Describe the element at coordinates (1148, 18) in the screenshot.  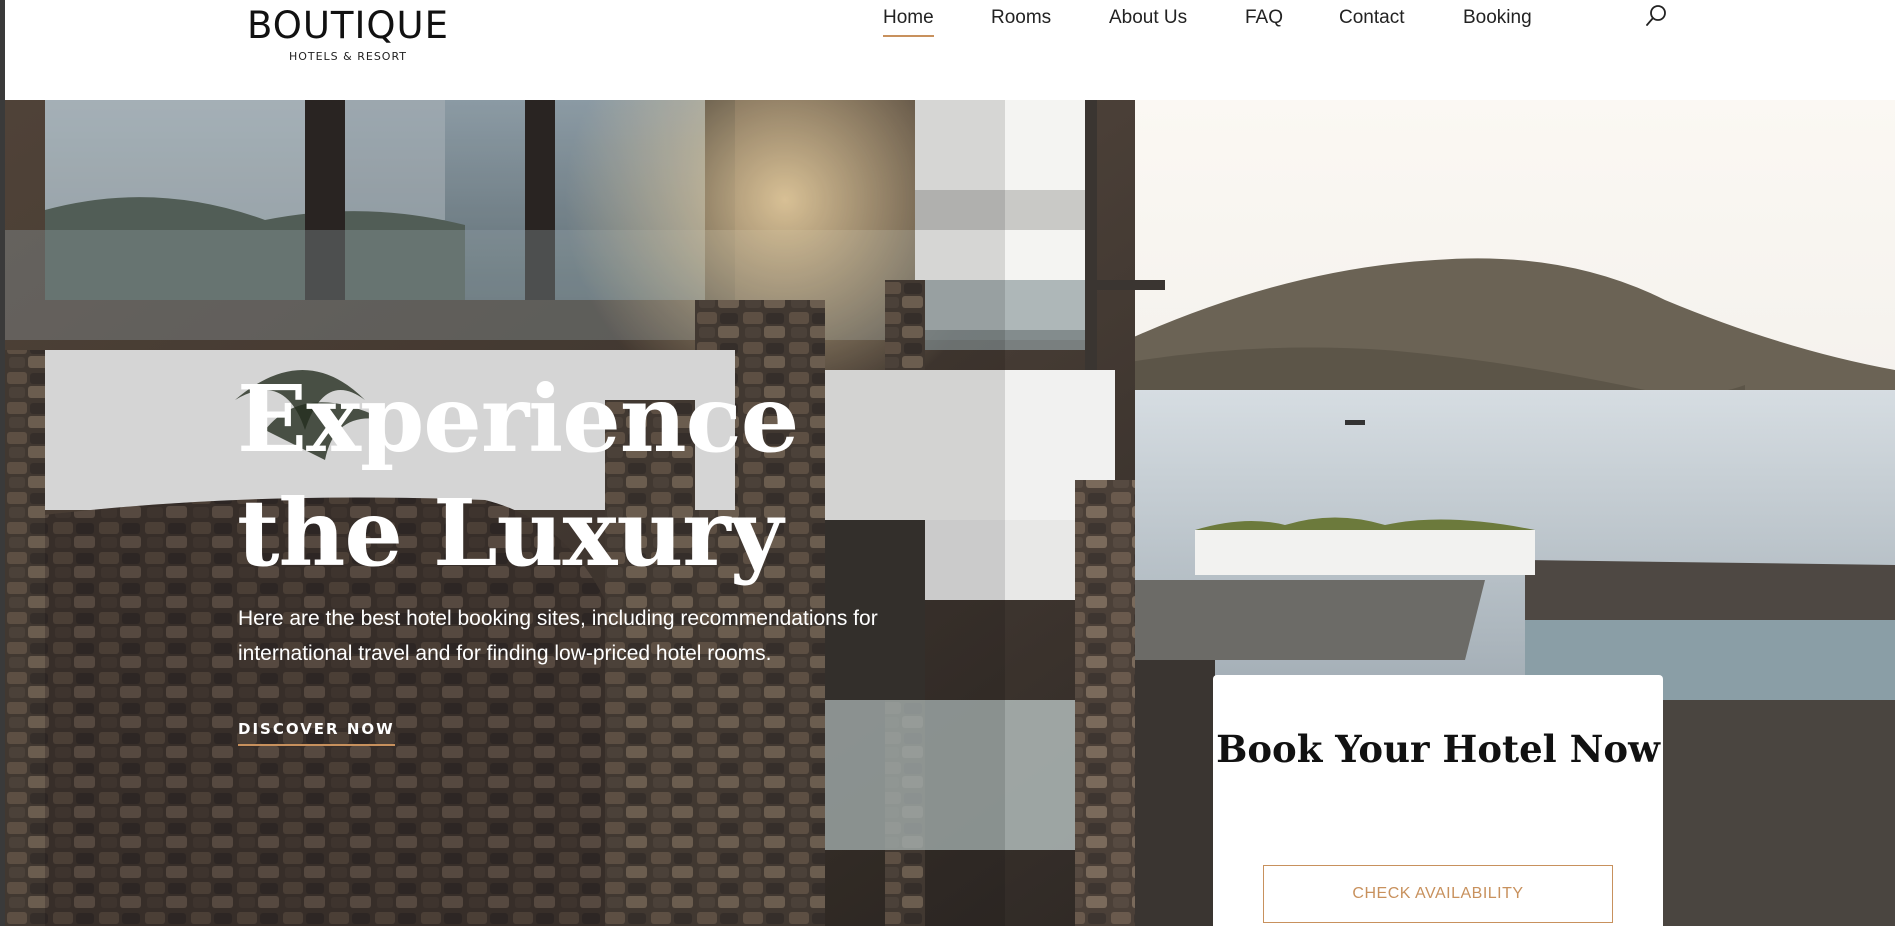
I see `nav-item-about-us: About Us` at that location.